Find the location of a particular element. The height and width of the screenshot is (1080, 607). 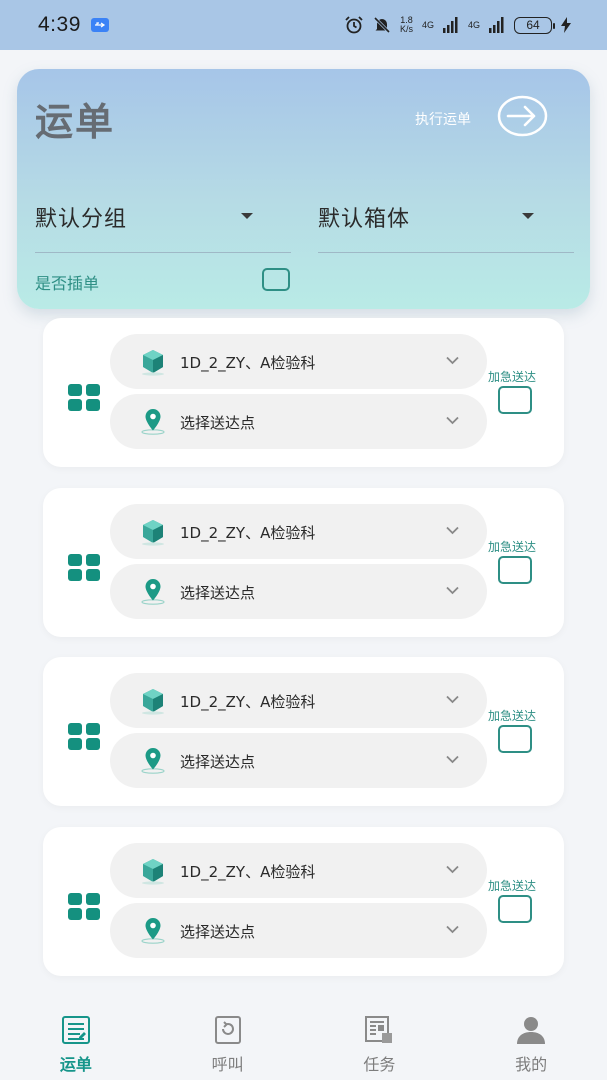

box-dropdown: 默认箱体 is located at coordinates (446, 227).